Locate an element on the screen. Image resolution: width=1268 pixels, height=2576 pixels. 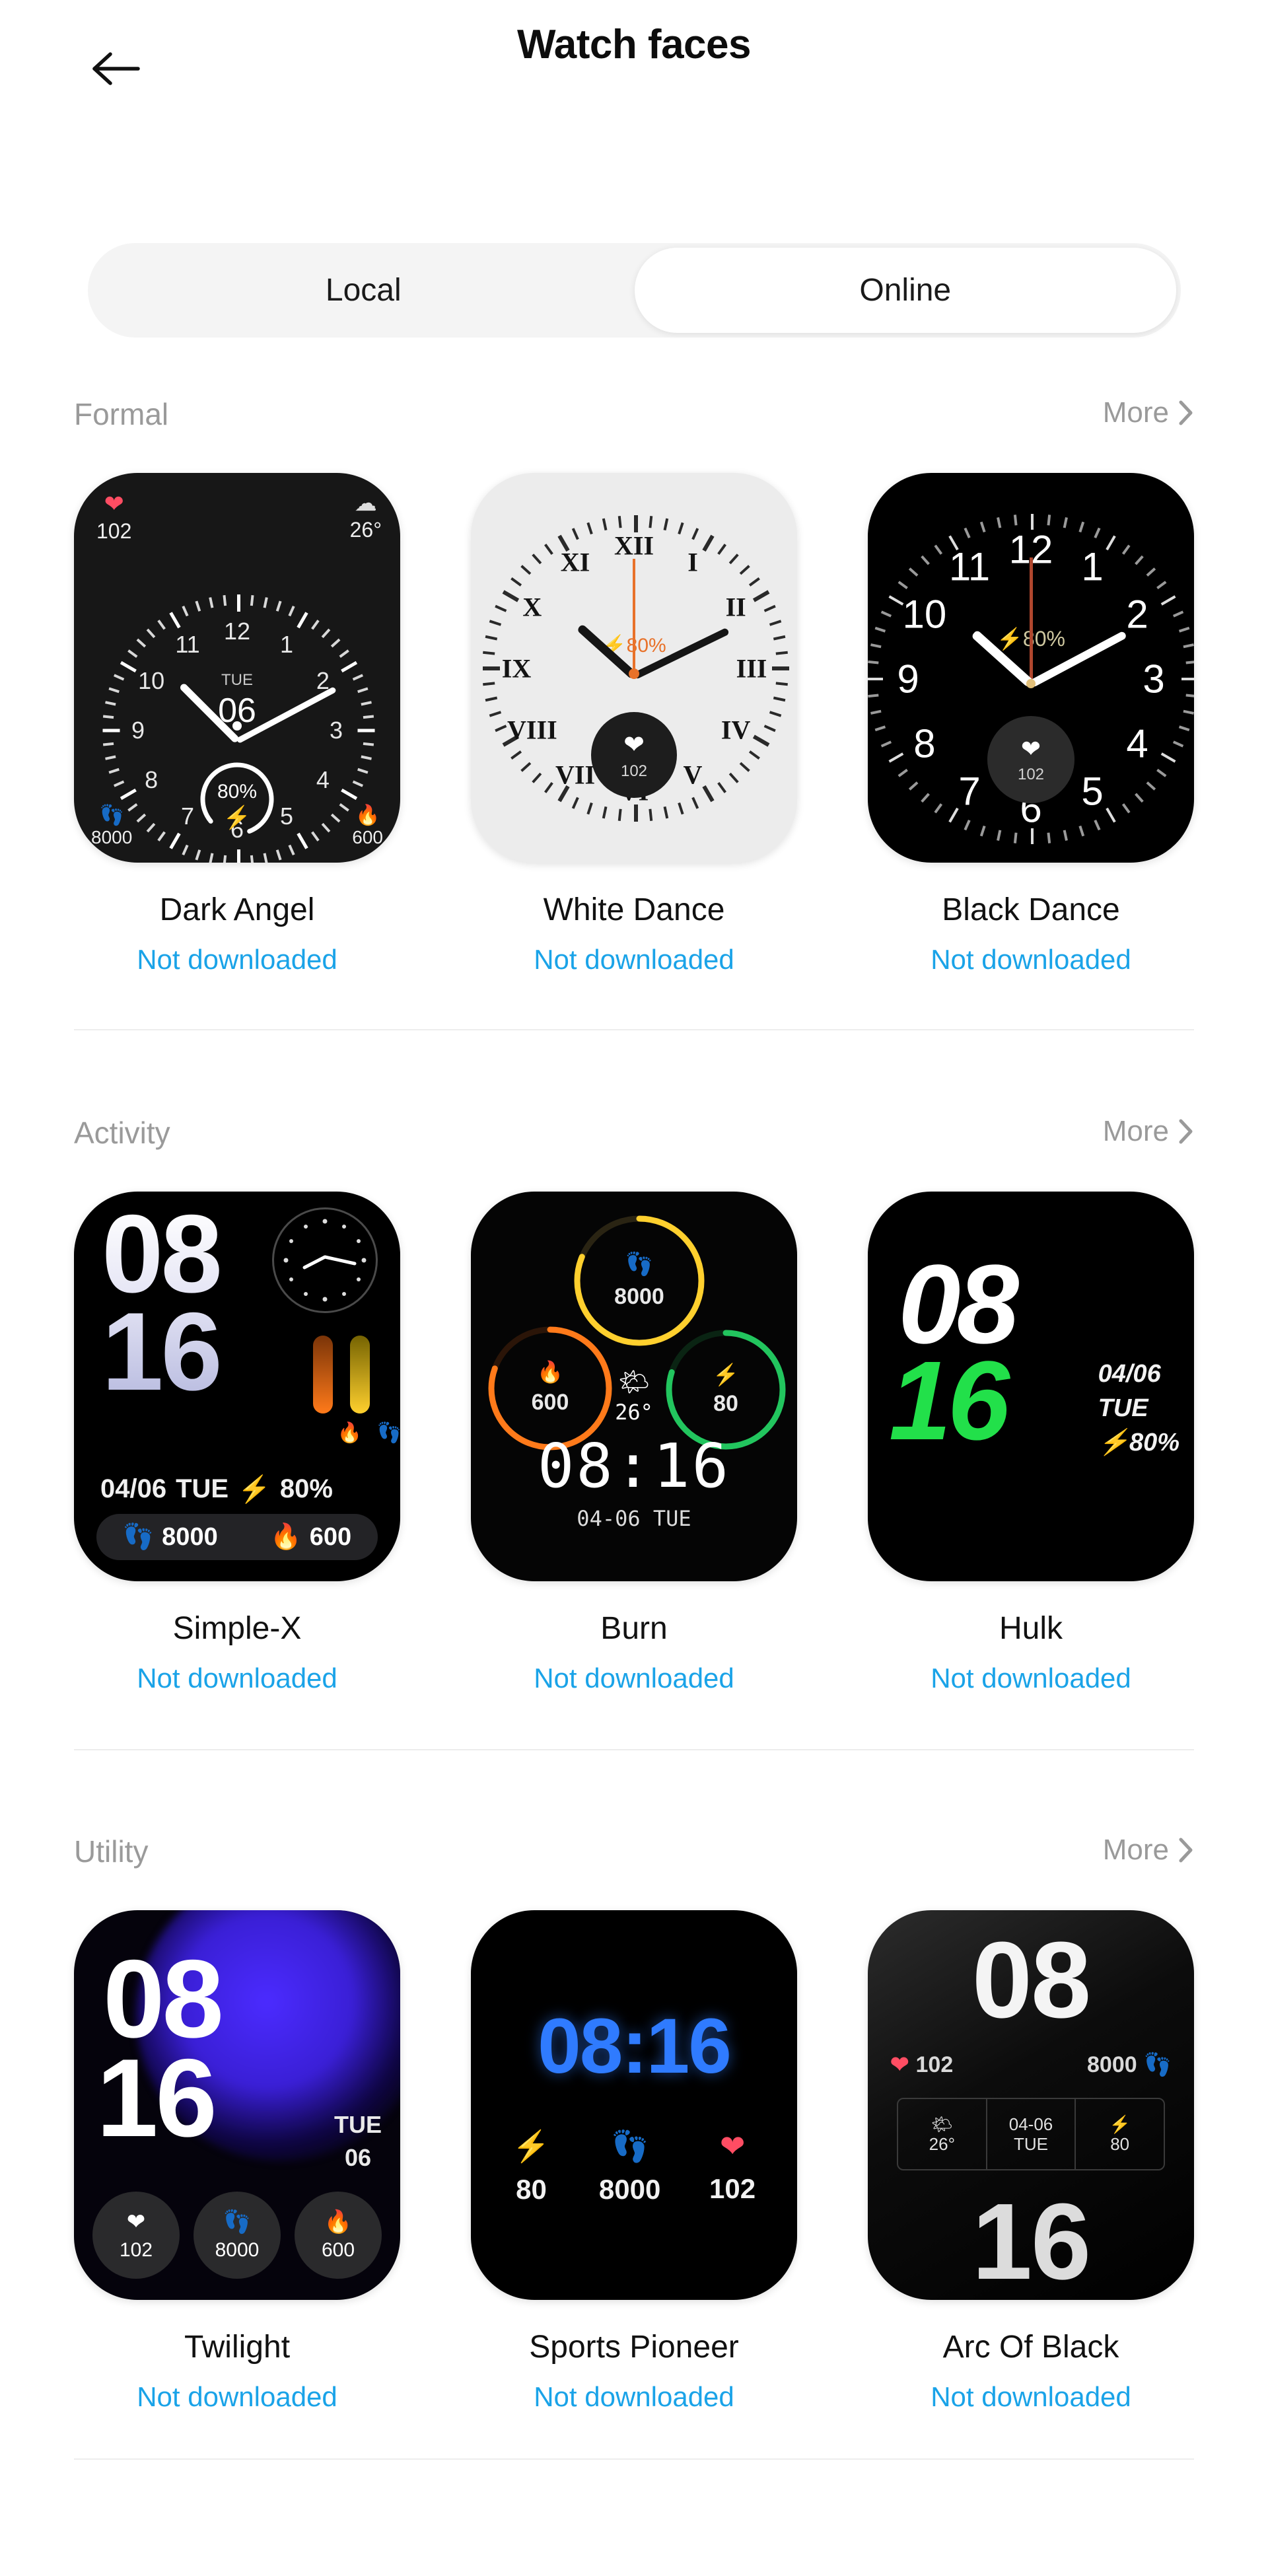
battery-complication: 80% ⚡ is located at coordinates (237, 799).